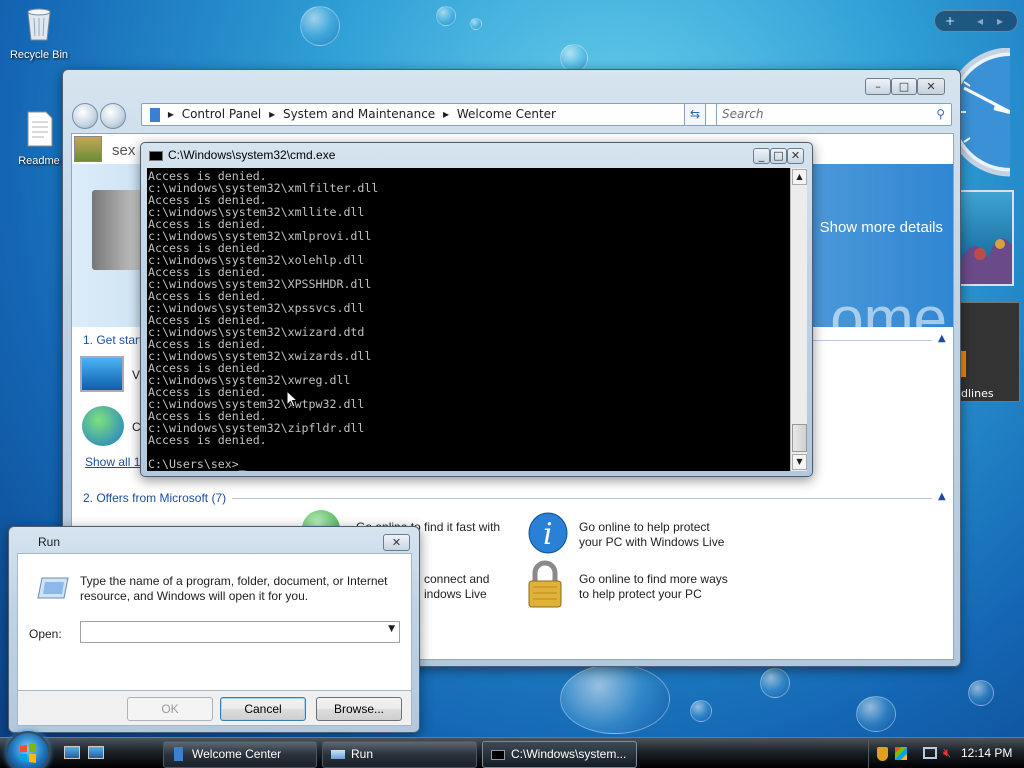 The width and height of the screenshot is (1024, 768). What do you see at coordinates (53, 588) in the screenshot?
I see `run-program-icon` at bounding box center [53, 588].